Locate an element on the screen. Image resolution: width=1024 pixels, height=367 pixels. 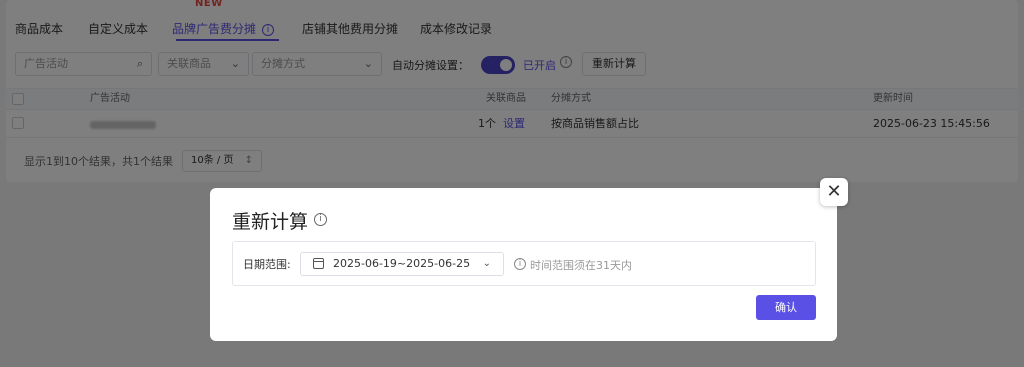
date-range-label: 日期范围: is located at coordinates (267, 264).